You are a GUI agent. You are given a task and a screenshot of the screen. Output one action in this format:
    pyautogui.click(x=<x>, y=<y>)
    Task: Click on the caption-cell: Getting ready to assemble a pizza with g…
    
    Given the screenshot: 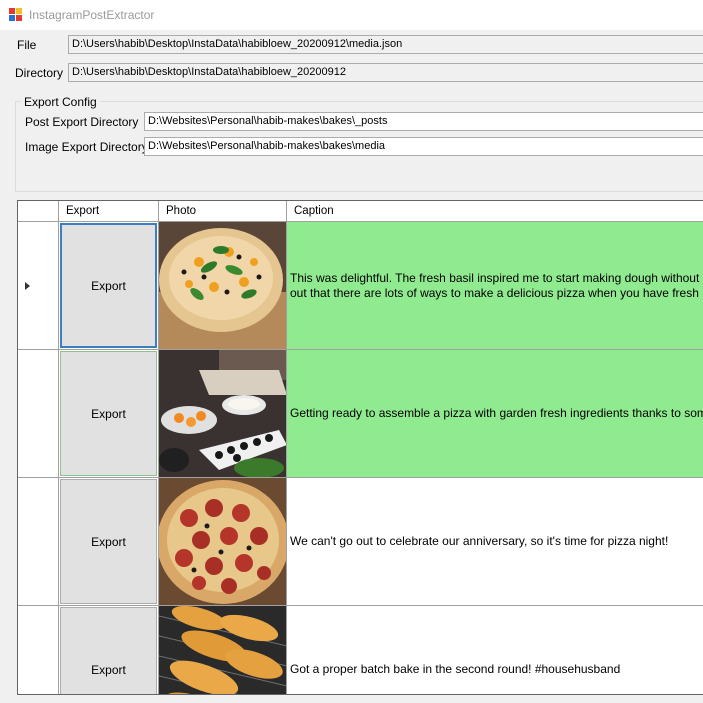 What is the action you would take?
    pyautogui.click(x=495, y=414)
    